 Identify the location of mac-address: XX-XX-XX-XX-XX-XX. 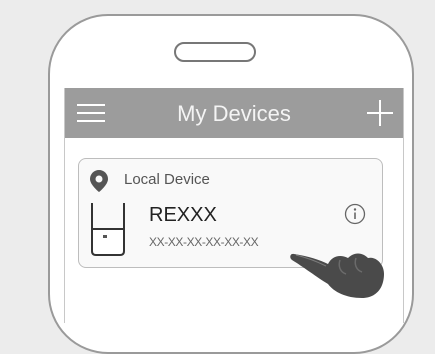
(204, 242).